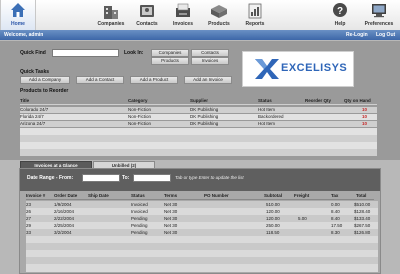 The width and height of the screenshot is (400, 274). What do you see at coordinates (35, 72) in the screenshot?
I see `quick-tasks-label: Quick Tasks` at bounding box center [35, 72].